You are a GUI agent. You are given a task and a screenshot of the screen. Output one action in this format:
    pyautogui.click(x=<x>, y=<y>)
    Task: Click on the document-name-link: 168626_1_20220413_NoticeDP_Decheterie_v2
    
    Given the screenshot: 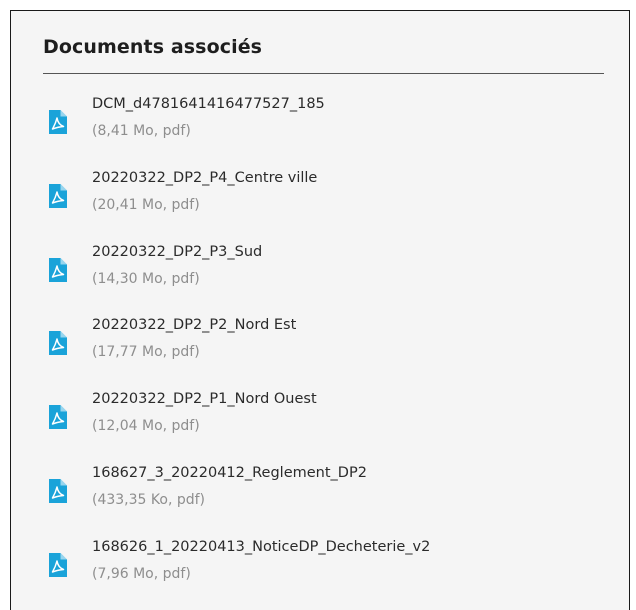 What is the action you would take?
    pyautogui.click(x=261, y=547)
    